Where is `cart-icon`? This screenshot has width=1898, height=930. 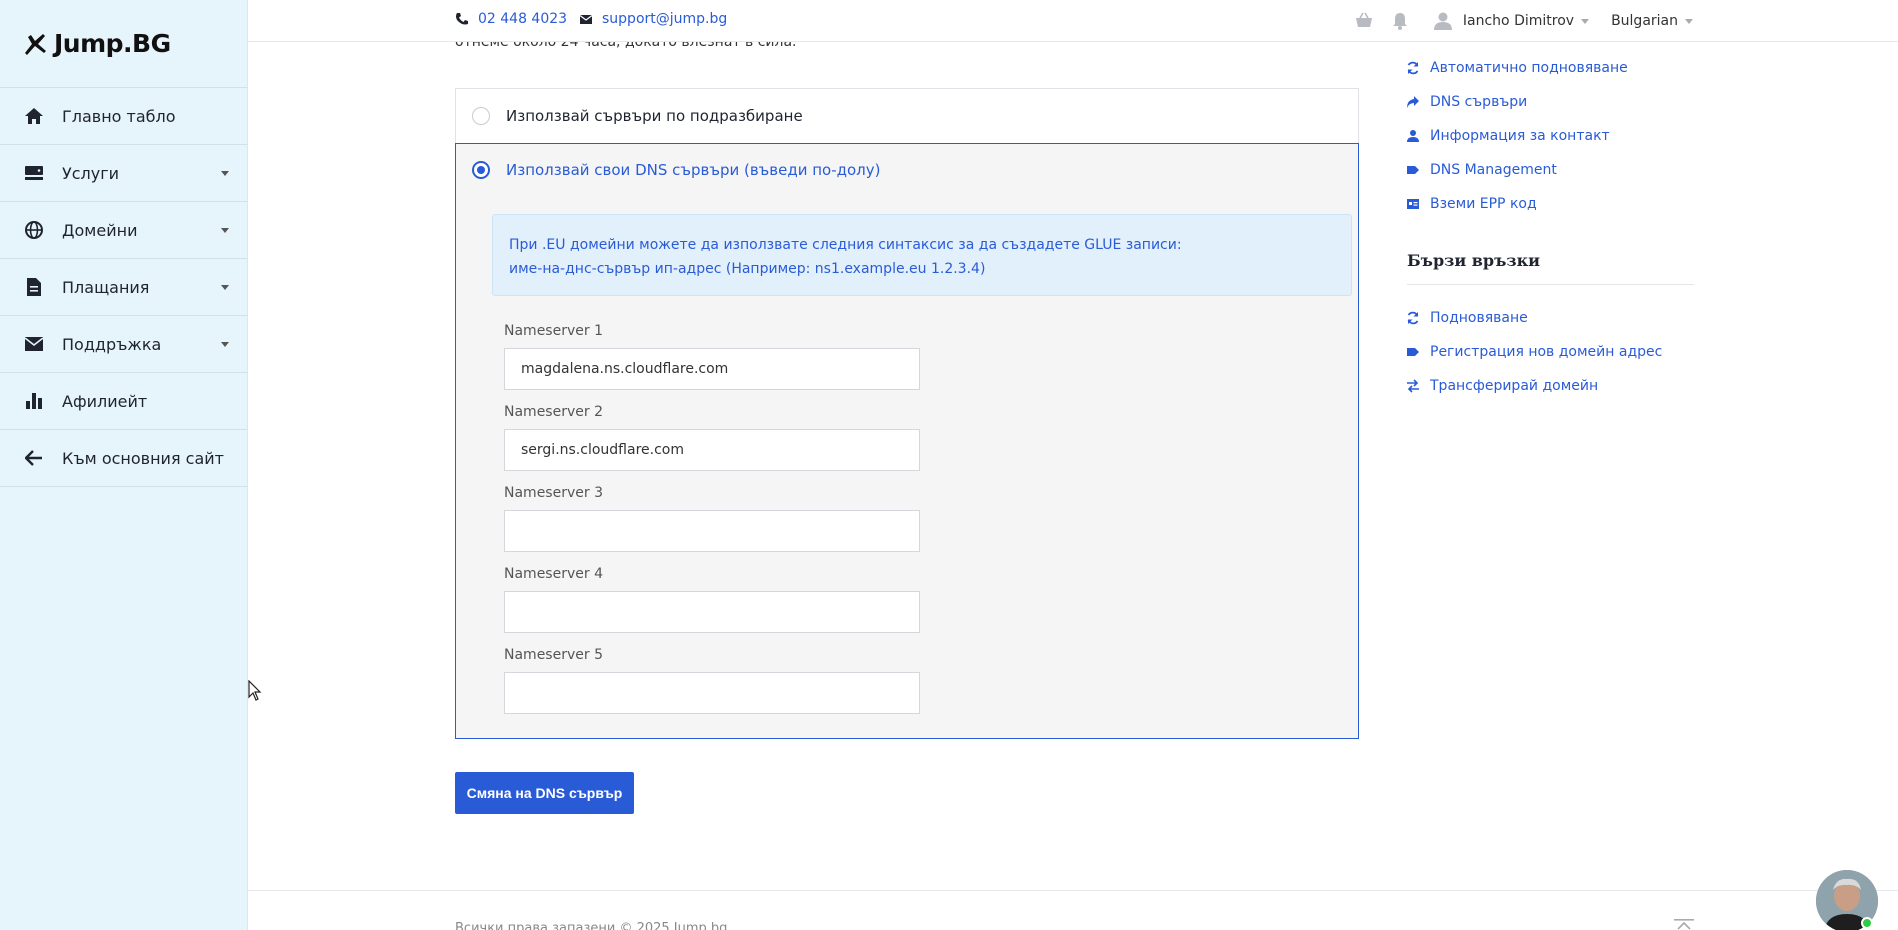
cart-icon is located at coordinates (1364, 21).